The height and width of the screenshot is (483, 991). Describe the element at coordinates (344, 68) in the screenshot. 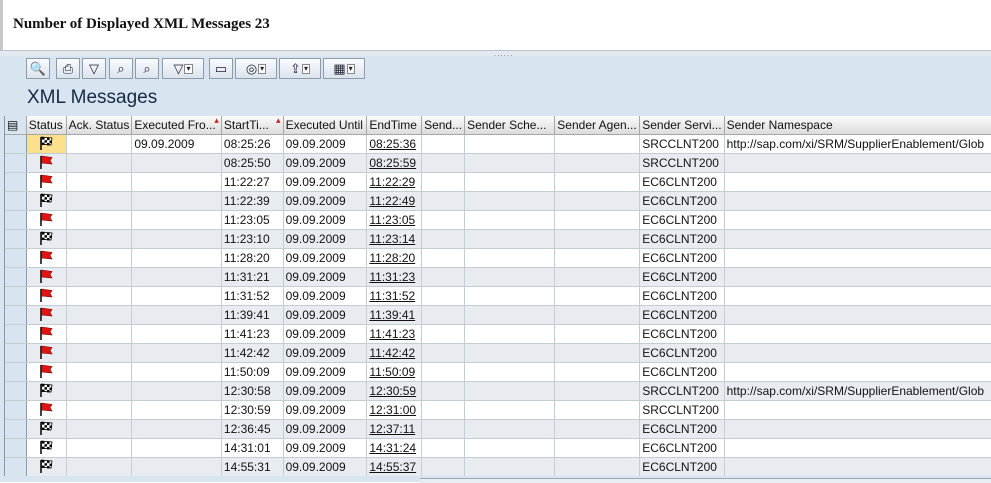

I see `layout-button: ▦ ▾` at that location.